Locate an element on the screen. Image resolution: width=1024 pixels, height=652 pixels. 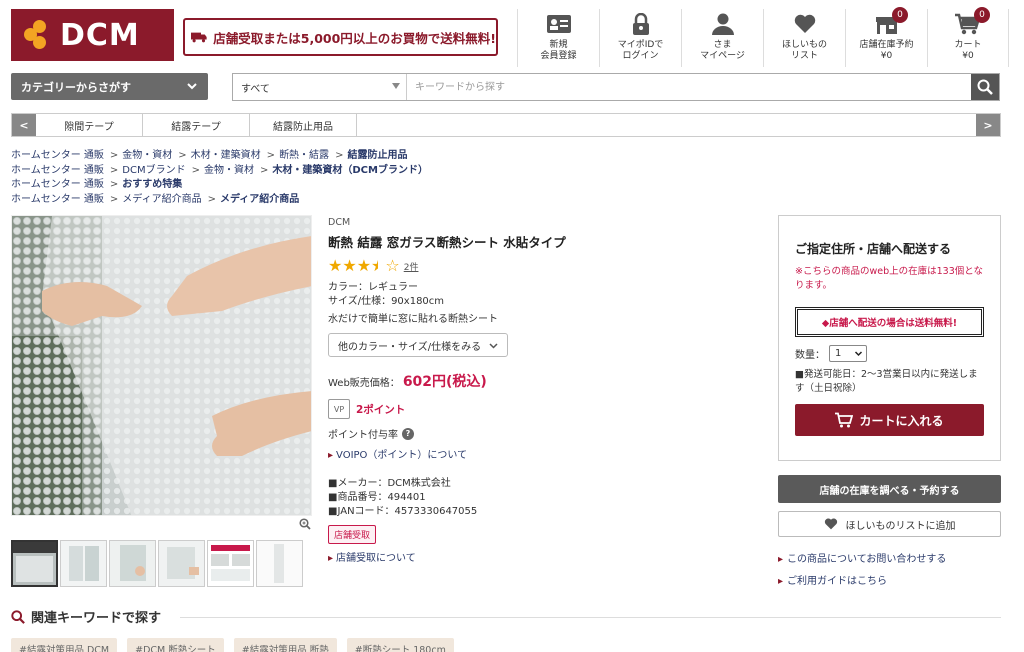
search-button is located at coordinates (985, 87).